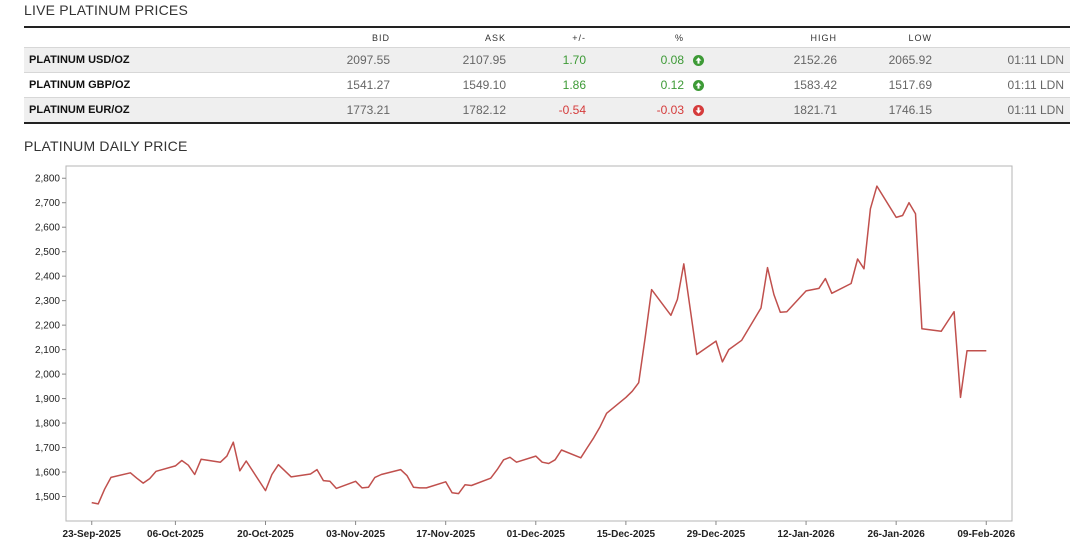  What do you see at coordinates (47, 350) in the screenshot?
I see `y-tick-label: 2,100` at bounding box center [47, 350].